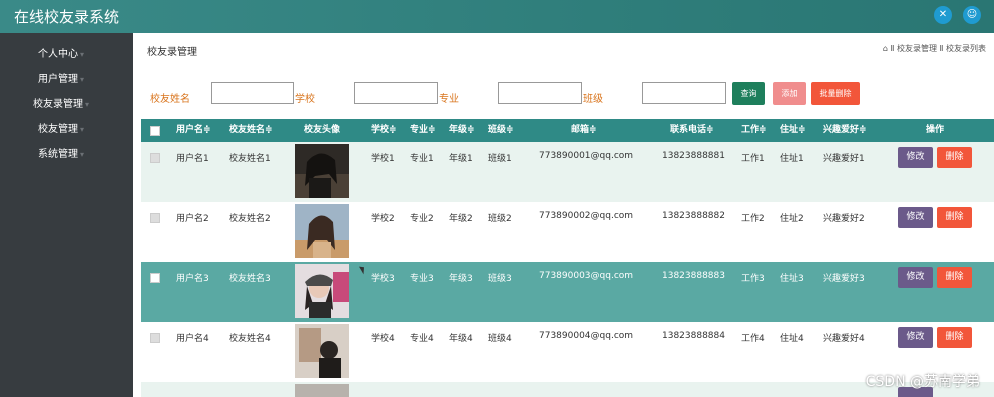  I want to click on cell-phone: 13823888881, so click(693, 156).